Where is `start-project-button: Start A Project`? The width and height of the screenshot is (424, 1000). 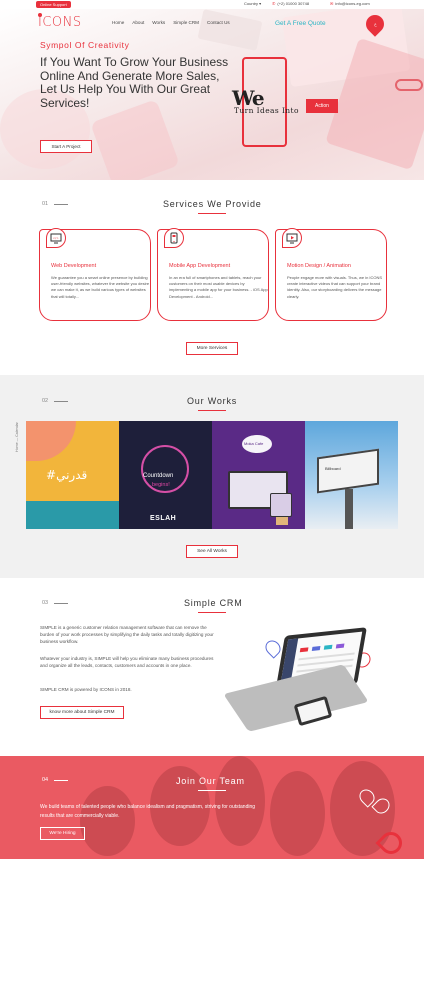 start-project-button: Start A Project is located at coordinates (66, 146).